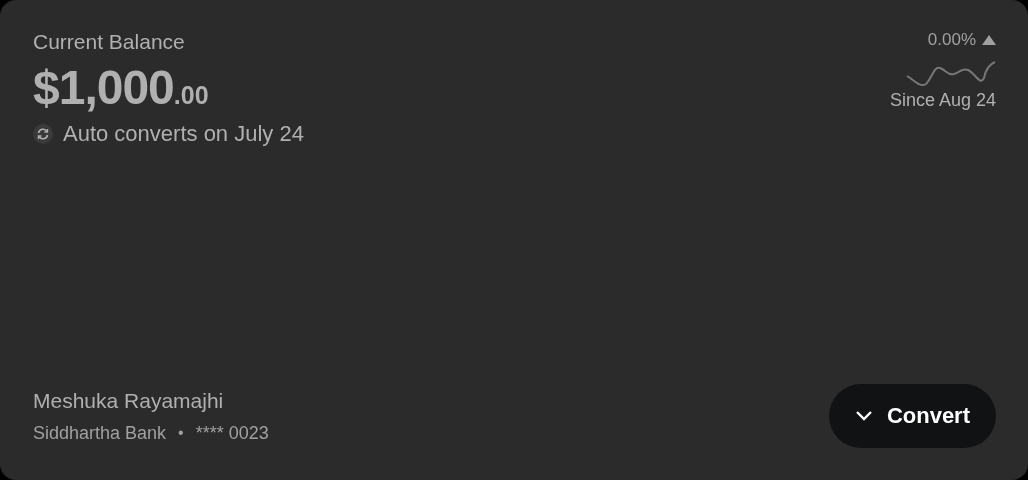 The width and height of the screenshot is (1028, 480). Describe the element at coordinates (103, 87) in the screenshot. I see `balance-amount: $1,000` at that location.